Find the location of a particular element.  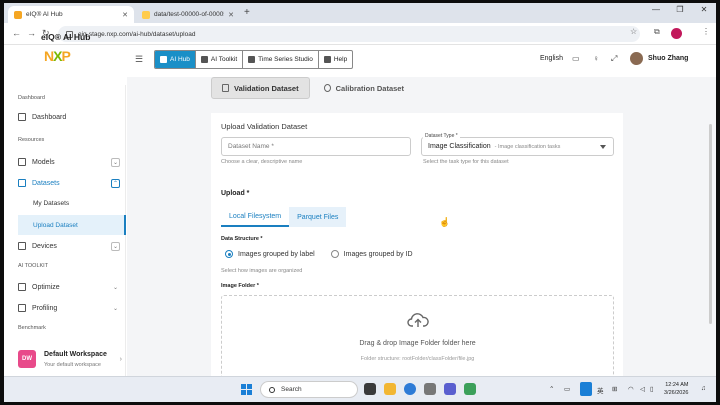

page-scrollbar is located at coordinates (710, 224).